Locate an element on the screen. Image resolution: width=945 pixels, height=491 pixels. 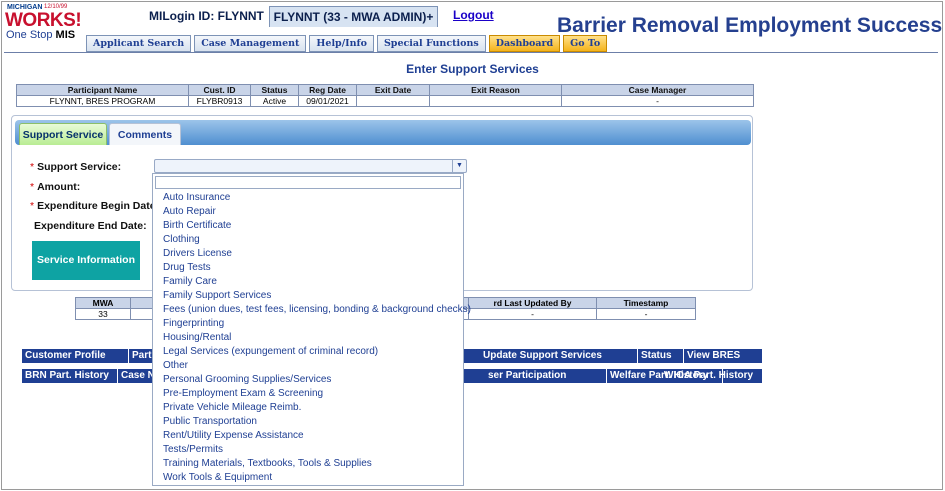
col-participant-name: Participant Name is located at coordinates (102, 90).